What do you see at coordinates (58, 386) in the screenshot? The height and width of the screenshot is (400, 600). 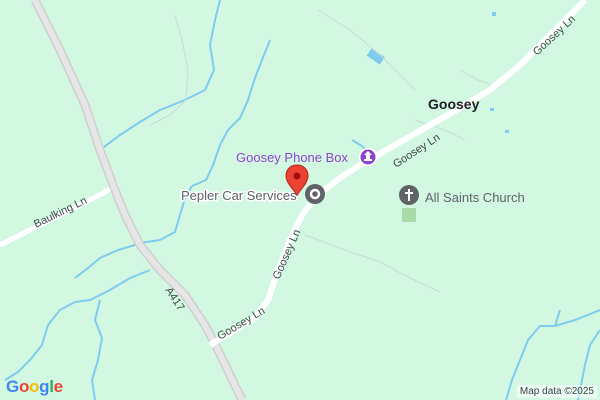 I see `logo-letter: e` at bounding box center [58, 386].